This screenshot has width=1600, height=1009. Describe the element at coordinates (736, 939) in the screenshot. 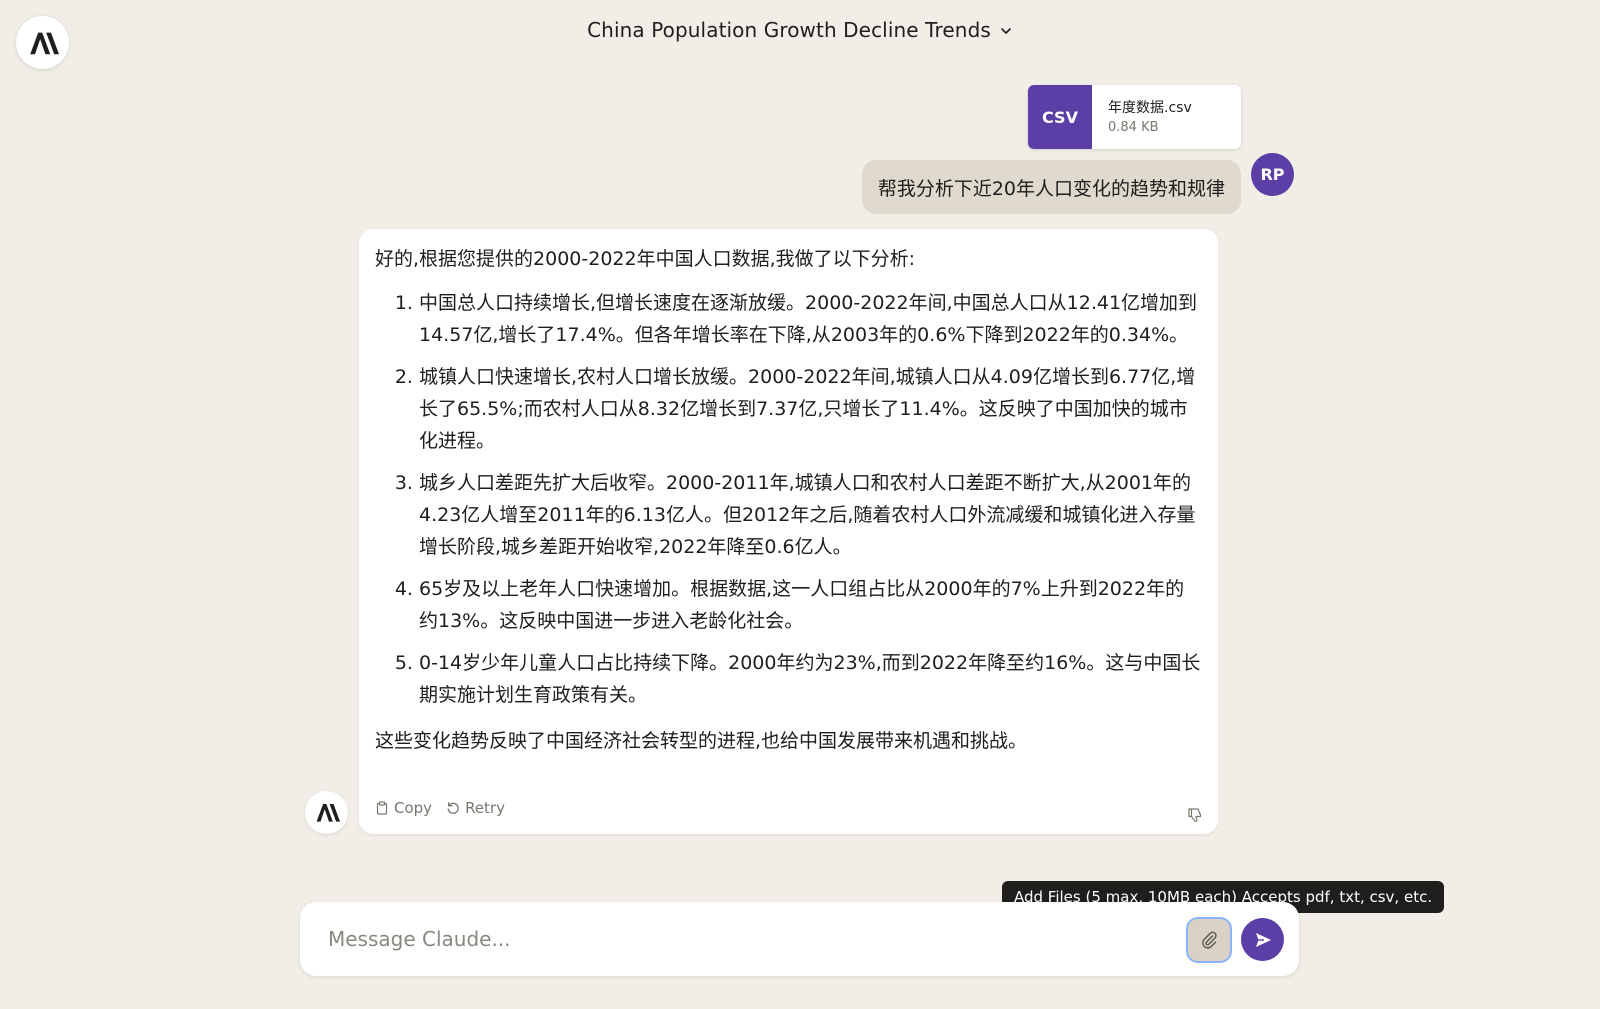

I see `message-input` at that location.